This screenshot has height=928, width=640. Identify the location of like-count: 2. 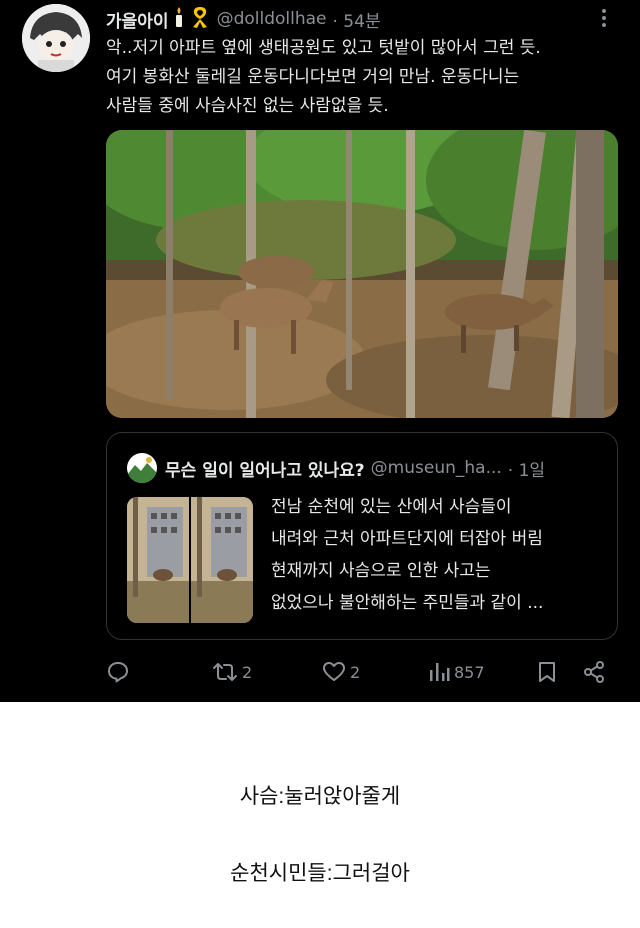
(355, 672).